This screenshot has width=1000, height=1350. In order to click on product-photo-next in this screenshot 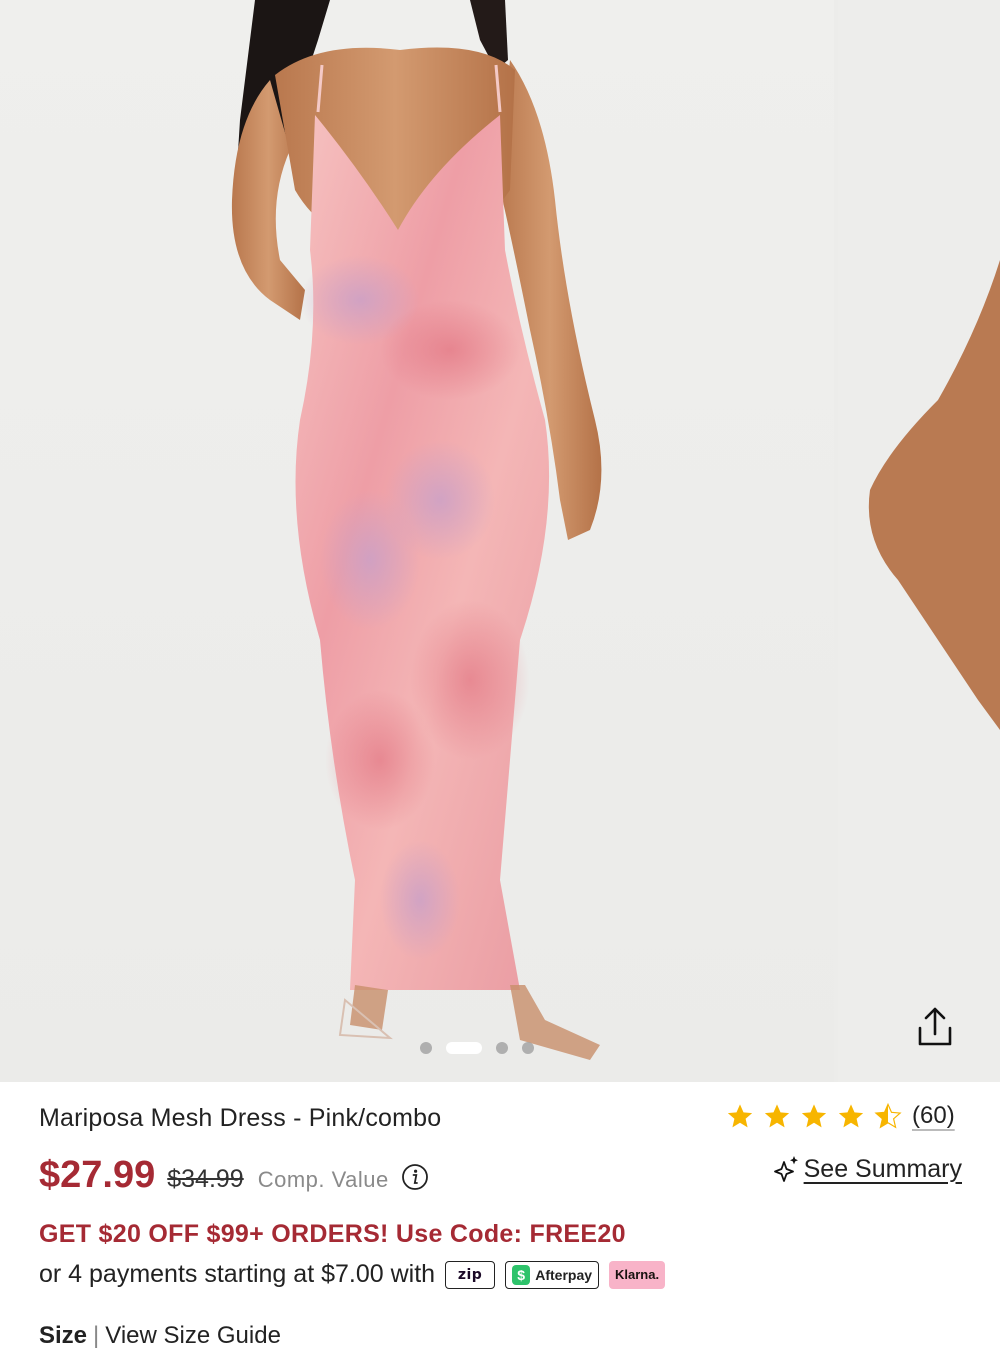, I will do `click(919, 541)`.